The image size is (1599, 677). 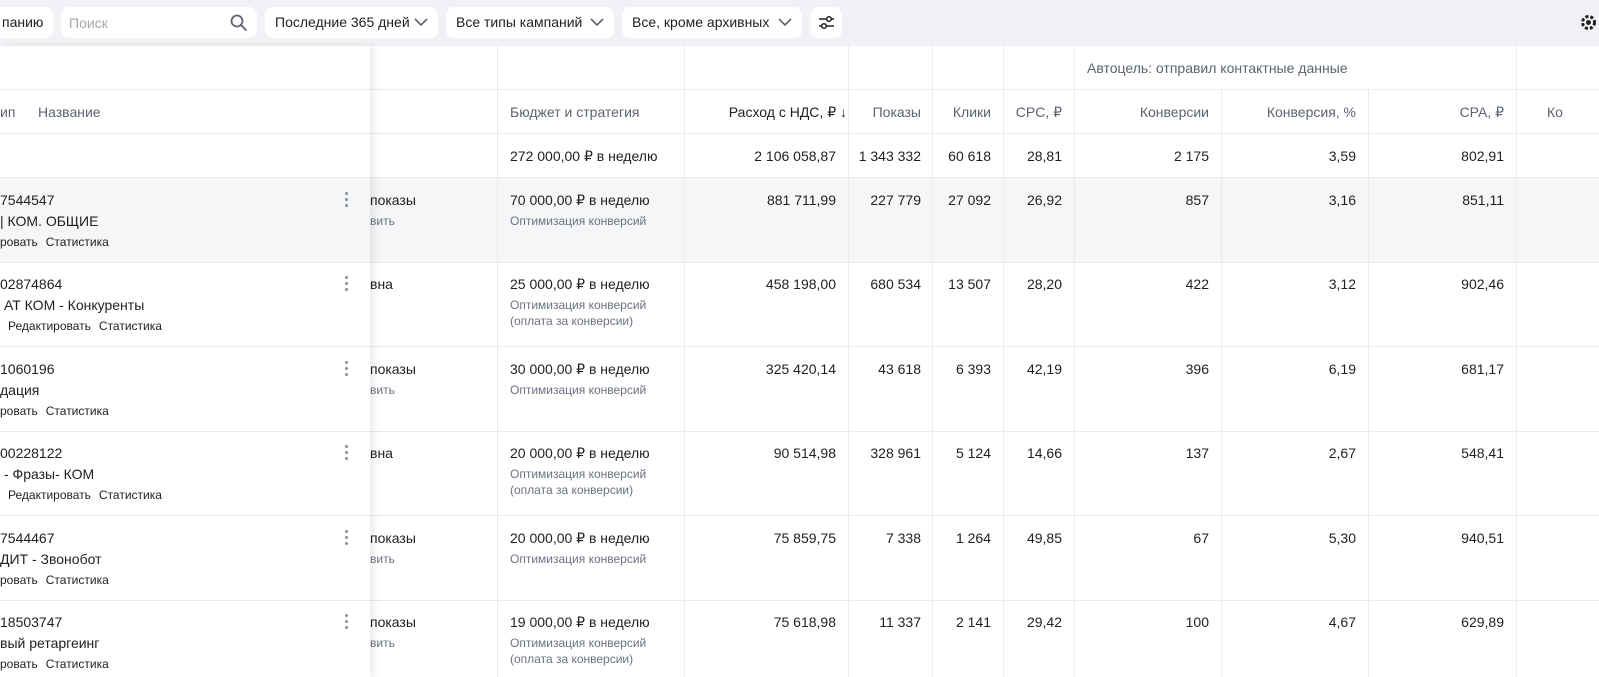 I want to click on row-clicks: 6 393, so click(x=973, y=369).